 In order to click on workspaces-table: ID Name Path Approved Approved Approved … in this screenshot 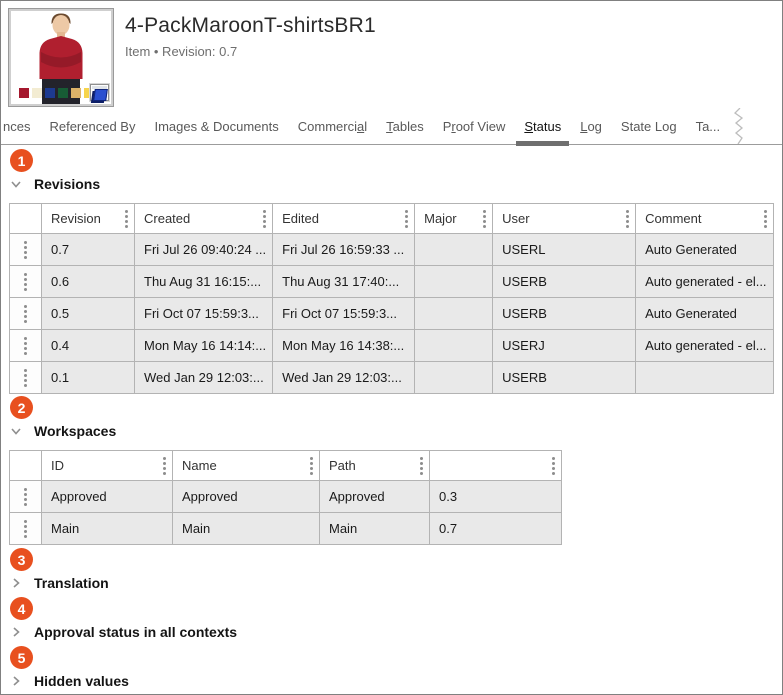, I will do `click(285, 497)`.